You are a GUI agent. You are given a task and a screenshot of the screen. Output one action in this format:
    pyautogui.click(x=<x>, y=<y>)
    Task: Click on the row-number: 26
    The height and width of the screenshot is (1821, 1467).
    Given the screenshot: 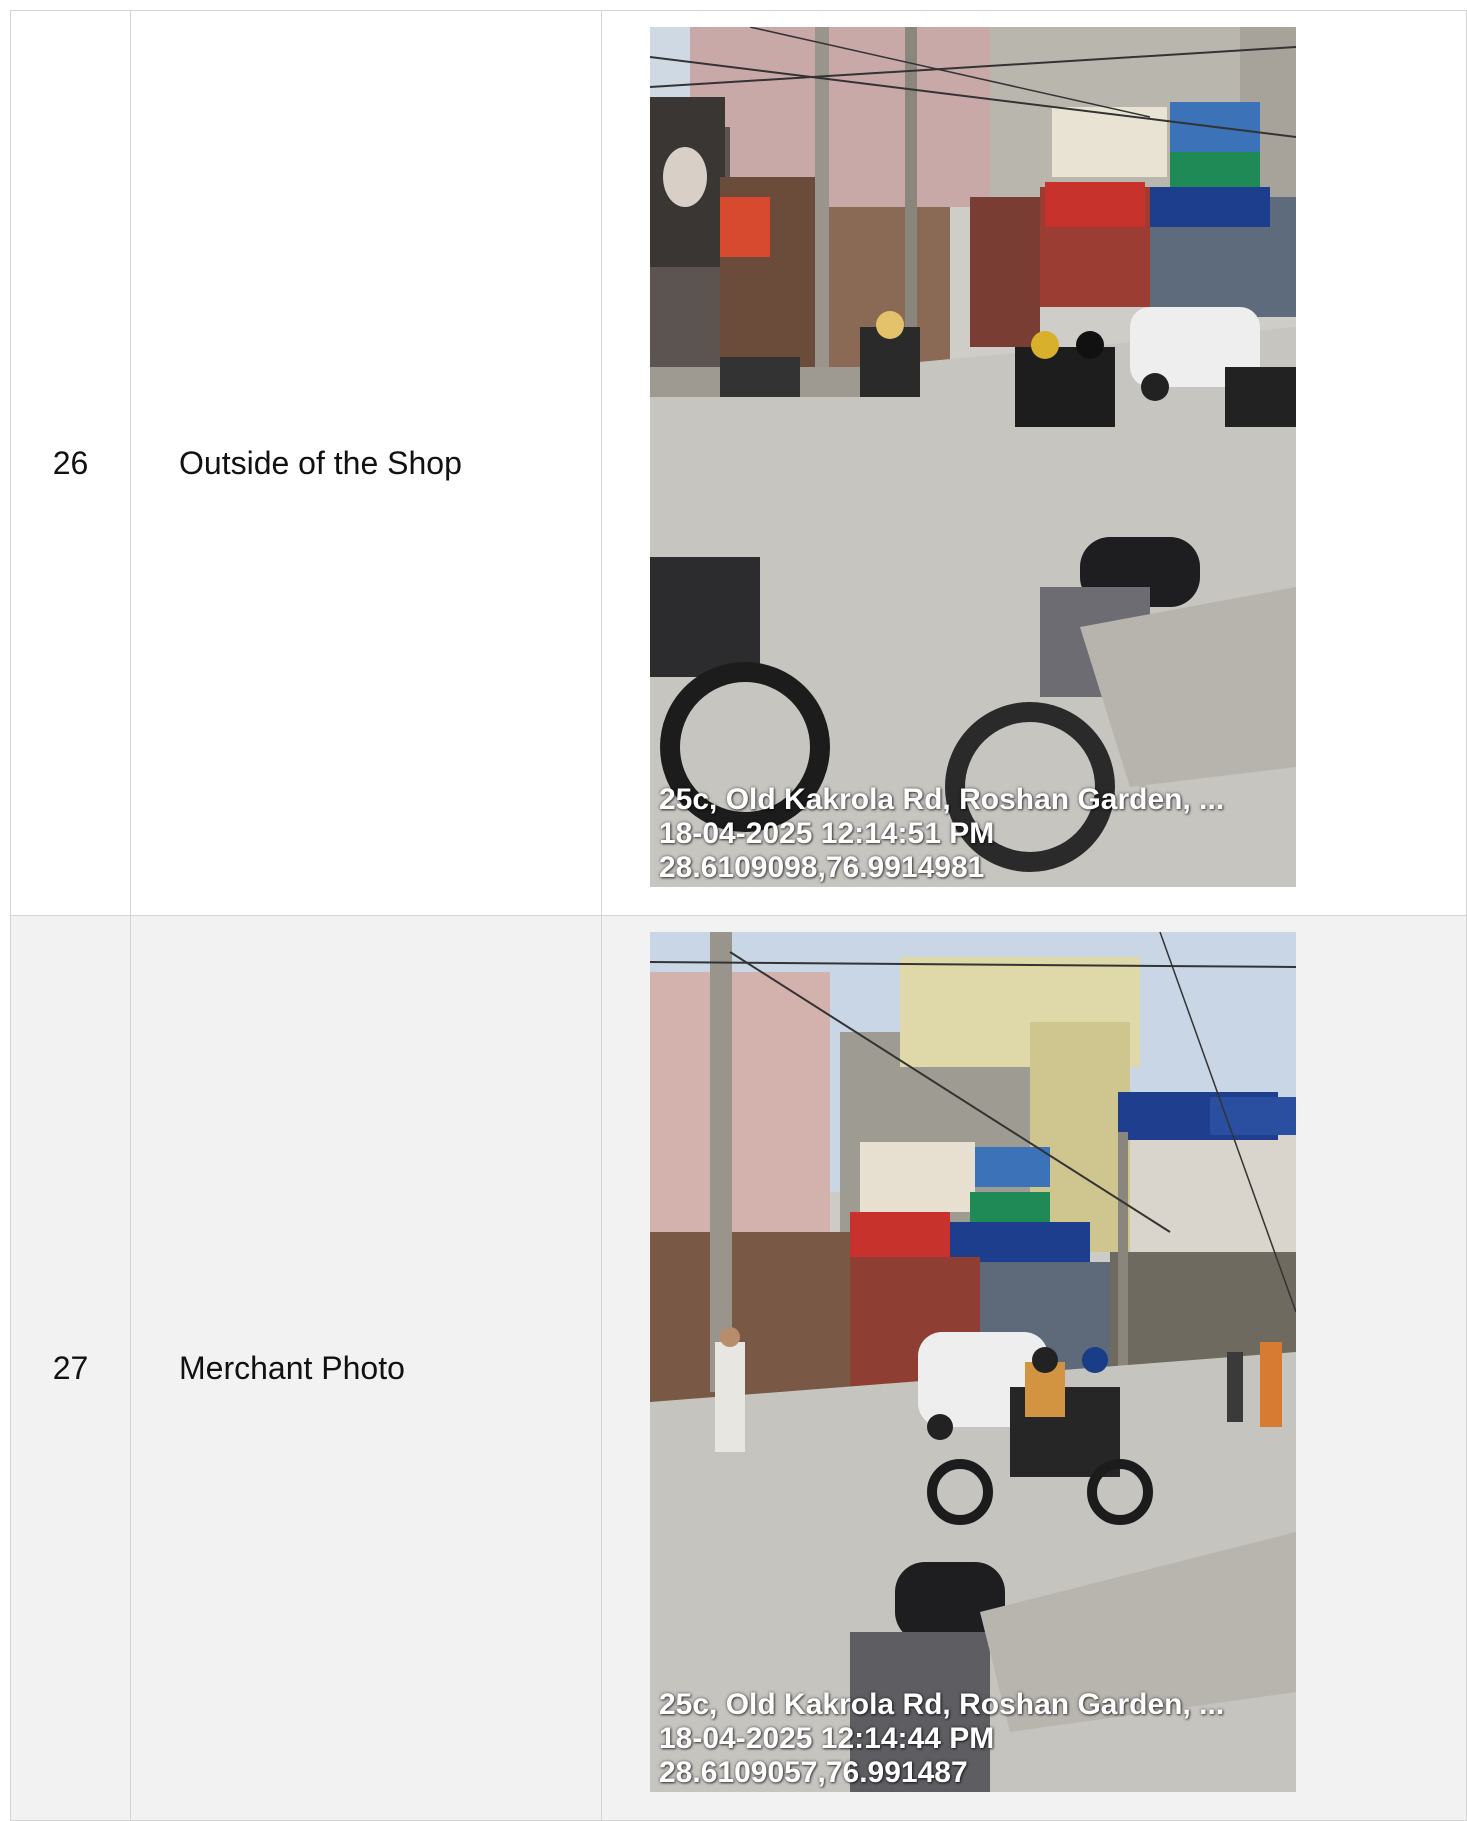 What is the action you would take?
    pyautogui.click(x=70, y=463)
    